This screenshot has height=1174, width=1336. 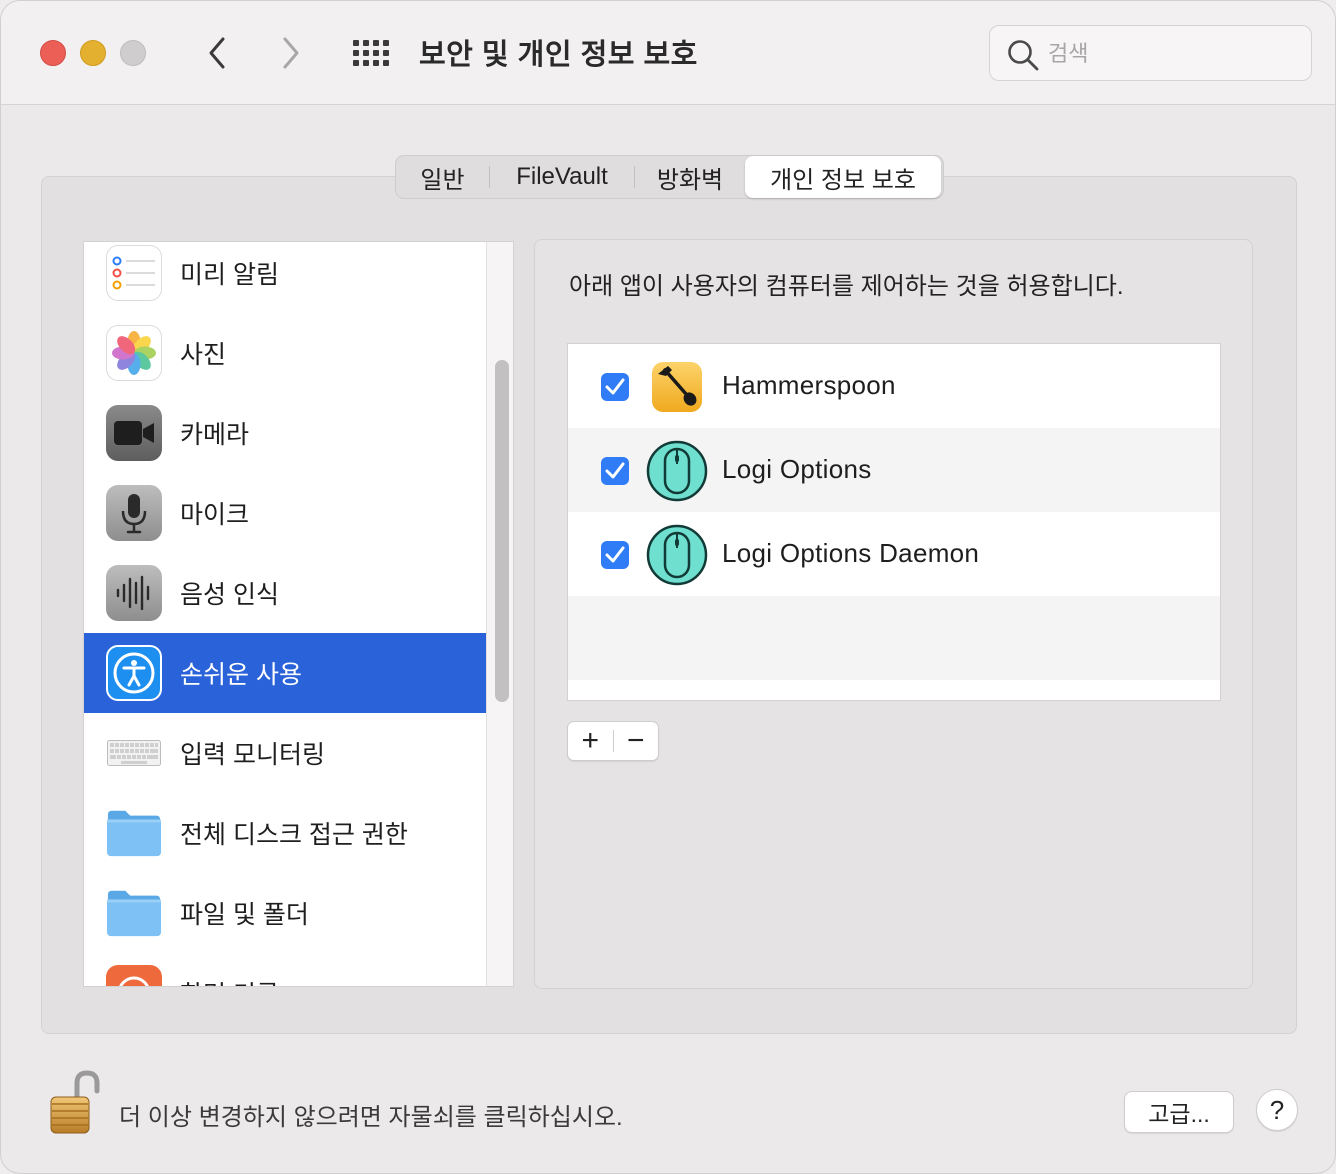 What do you see at coordinates (294, 835) in the screenshot?
I see `sidebar-item-label: 전체 디스크 접근 권한` at bounding box center [294, 835].